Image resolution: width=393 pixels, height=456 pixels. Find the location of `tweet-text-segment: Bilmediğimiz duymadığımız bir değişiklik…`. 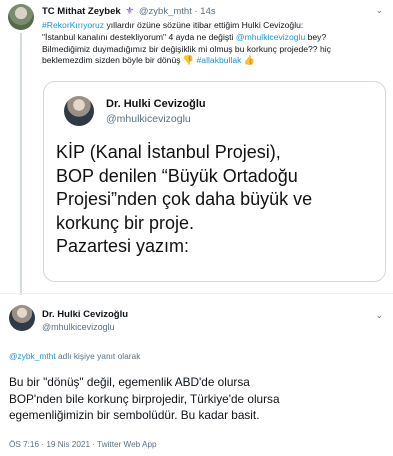

tweet-text-segment: Bilmediğimiz duymadığımız bir değişiklik… is located at coordinates (186, 48).